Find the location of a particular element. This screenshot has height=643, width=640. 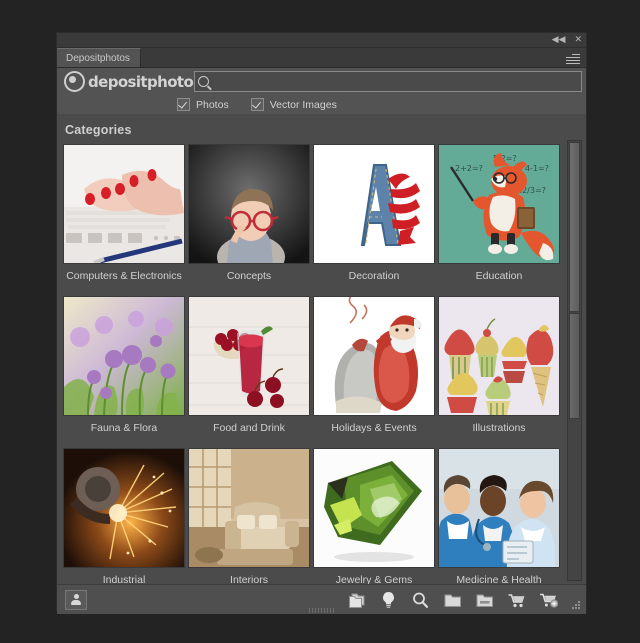

depositphotos-logo: depositphotos is located at coordinates (131, 81).